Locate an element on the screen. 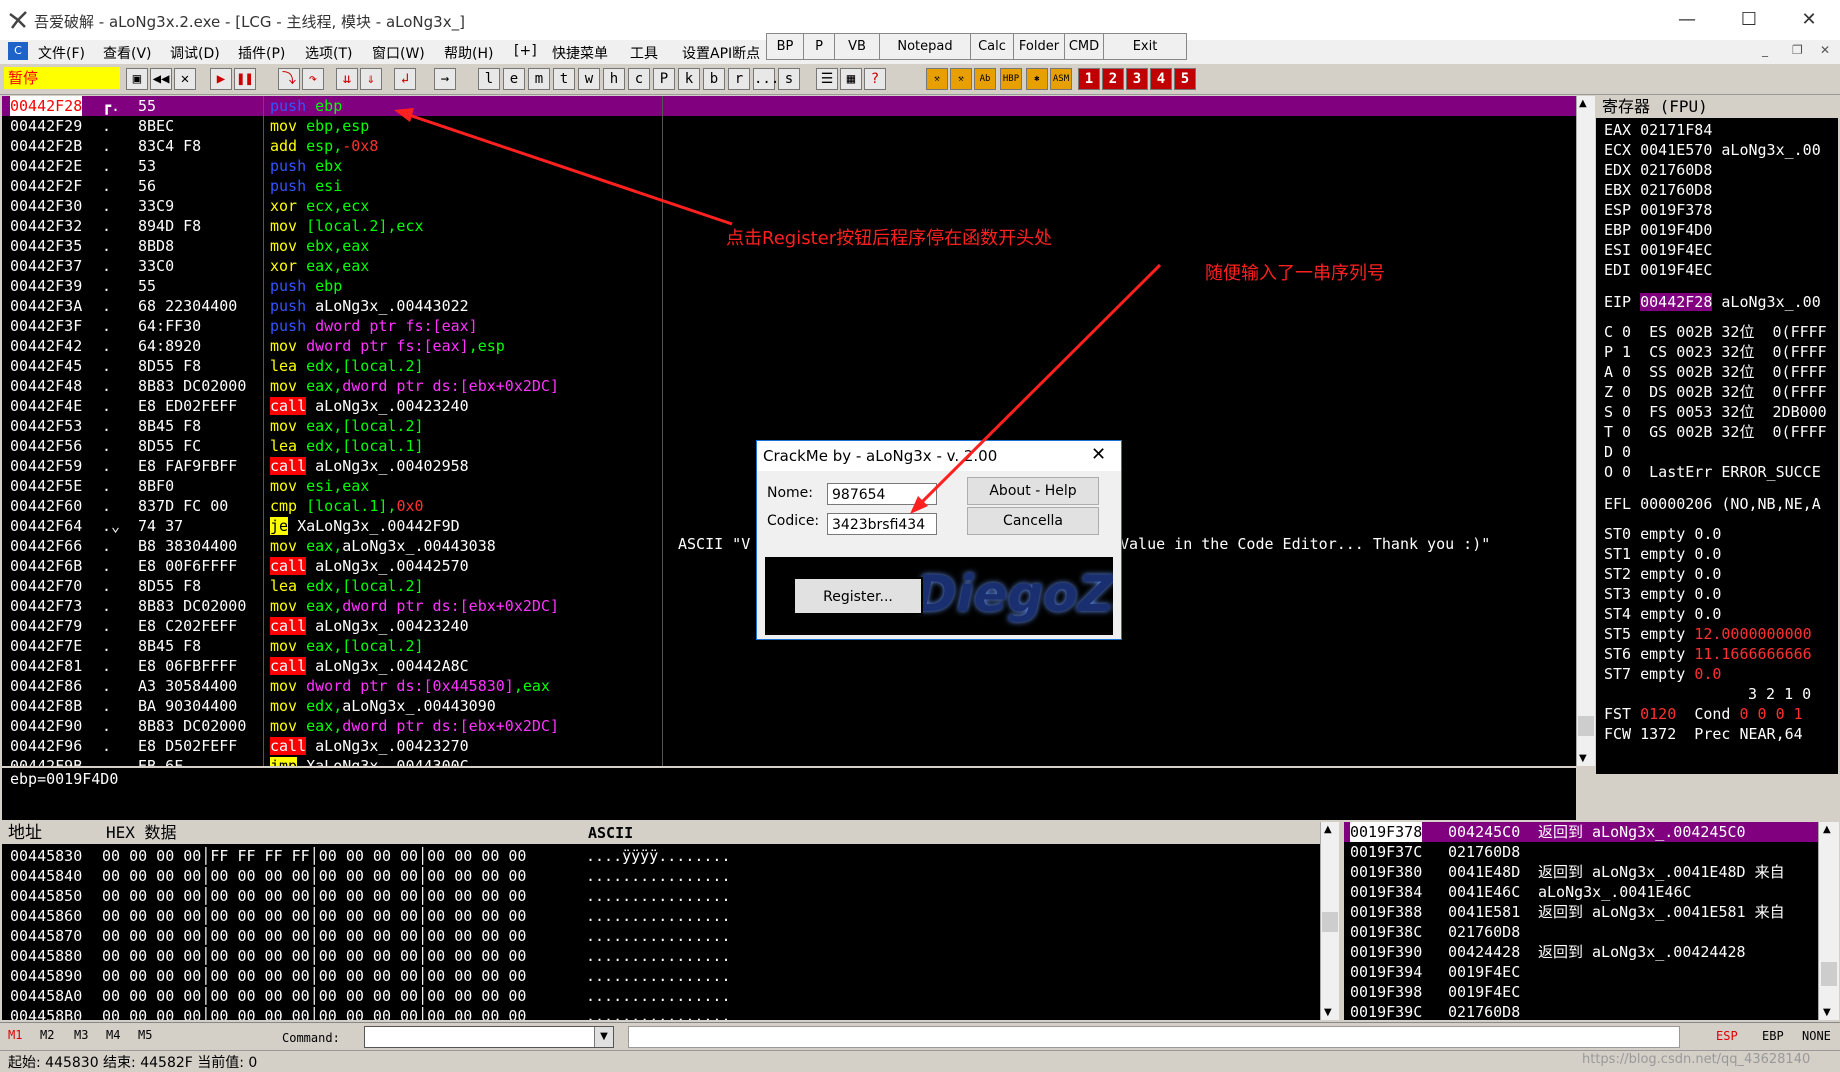 The width and height of the screenshot is (1840, 1072). annotation-register: 点击Register按钮后程序停在函数开头处 is located at coordinates (889, 238).